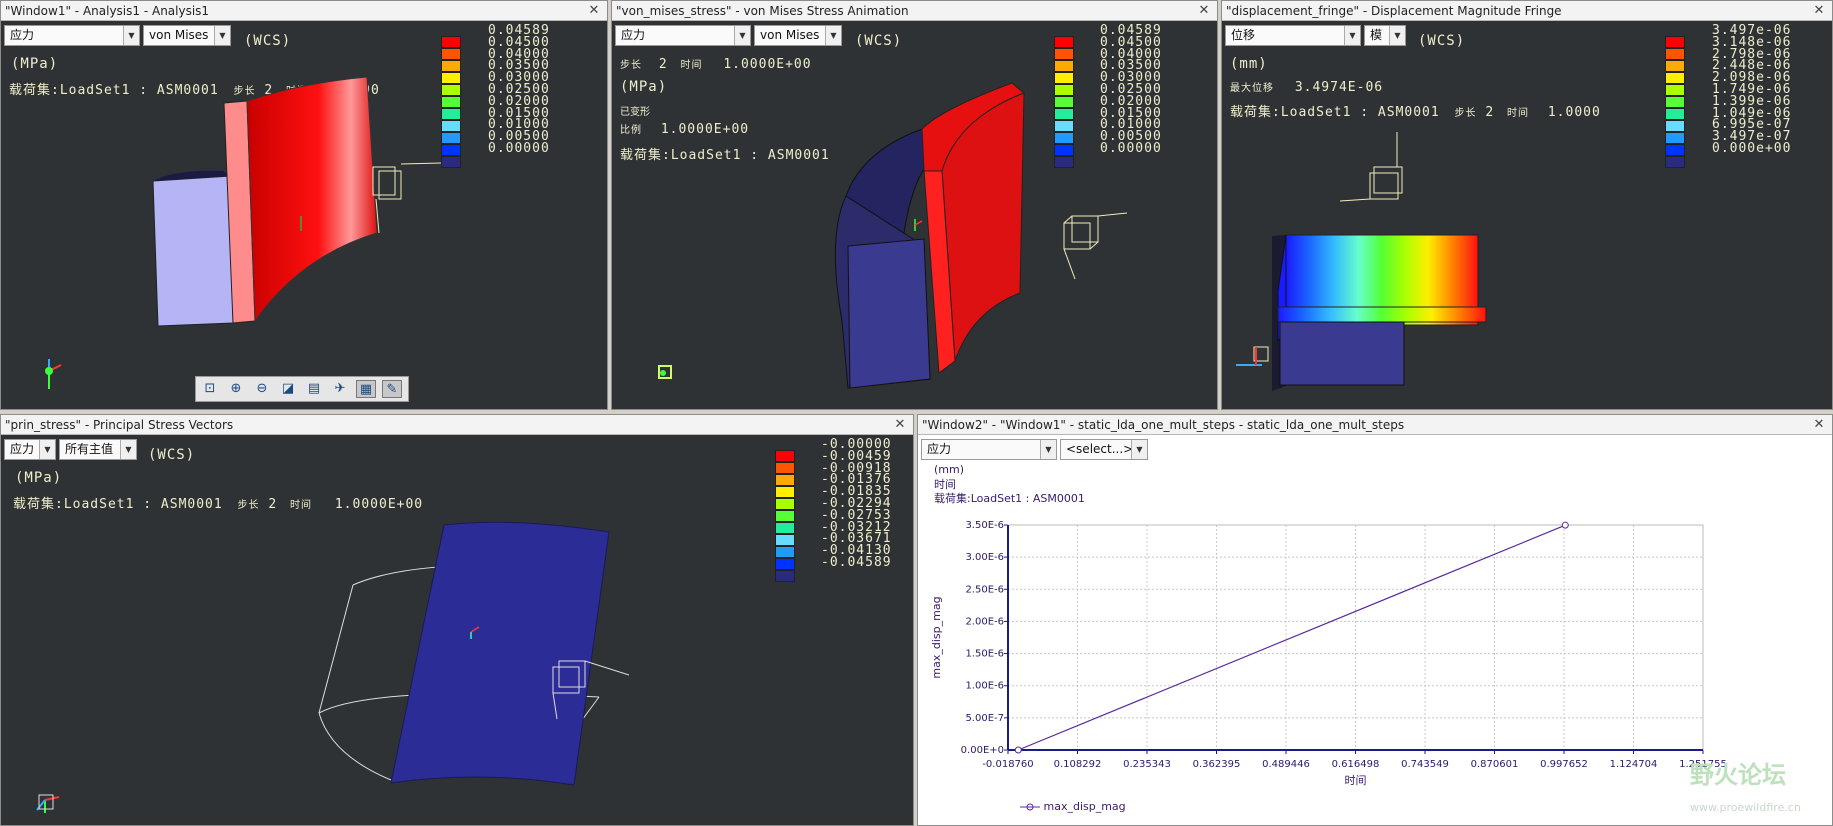  Describe the element at coordinates (1073, 806) in the screenshot. I see `legend-entry: max_disp_mag` at that location.